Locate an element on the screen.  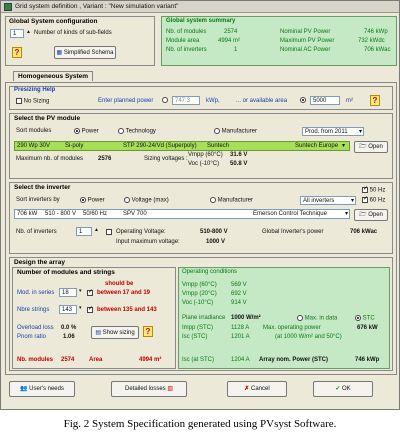
max-modules-label: Maximum nb. of modules is located at coordinates (50, 159).